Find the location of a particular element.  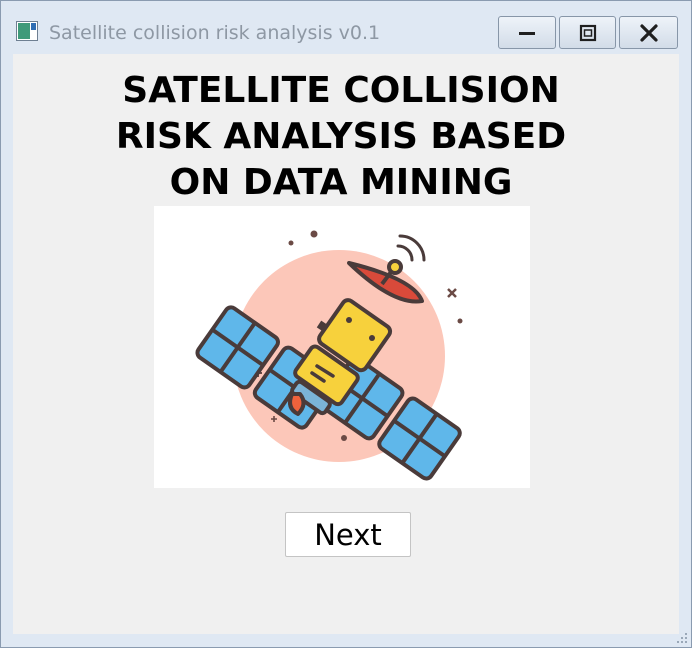

close-button is located at coordinates (648, 32).